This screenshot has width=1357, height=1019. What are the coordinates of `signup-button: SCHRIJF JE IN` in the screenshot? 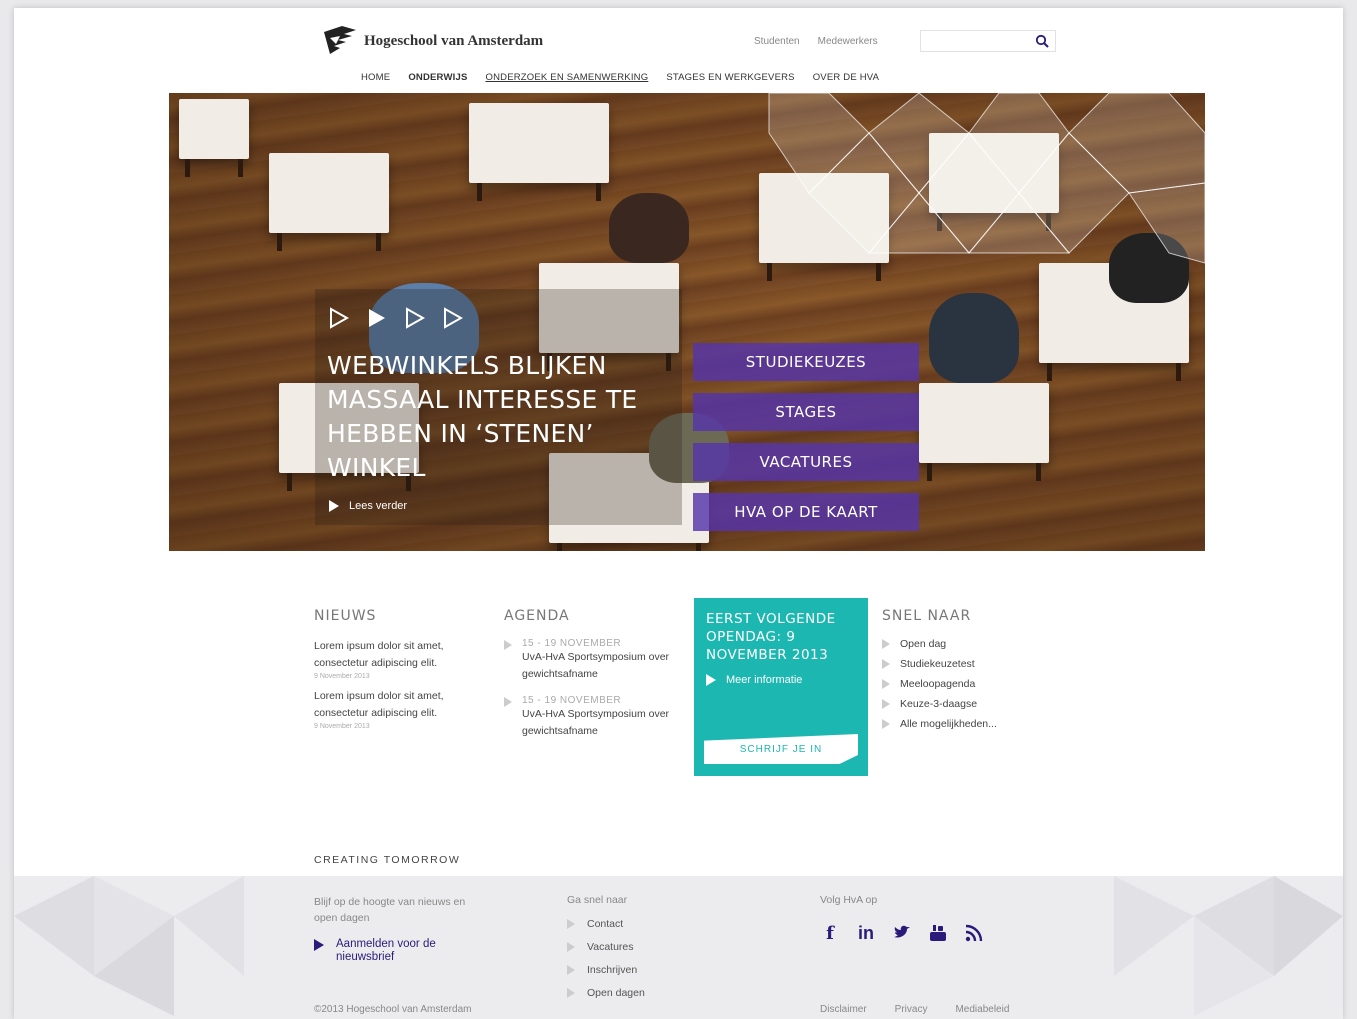 It's located at (781, 749).